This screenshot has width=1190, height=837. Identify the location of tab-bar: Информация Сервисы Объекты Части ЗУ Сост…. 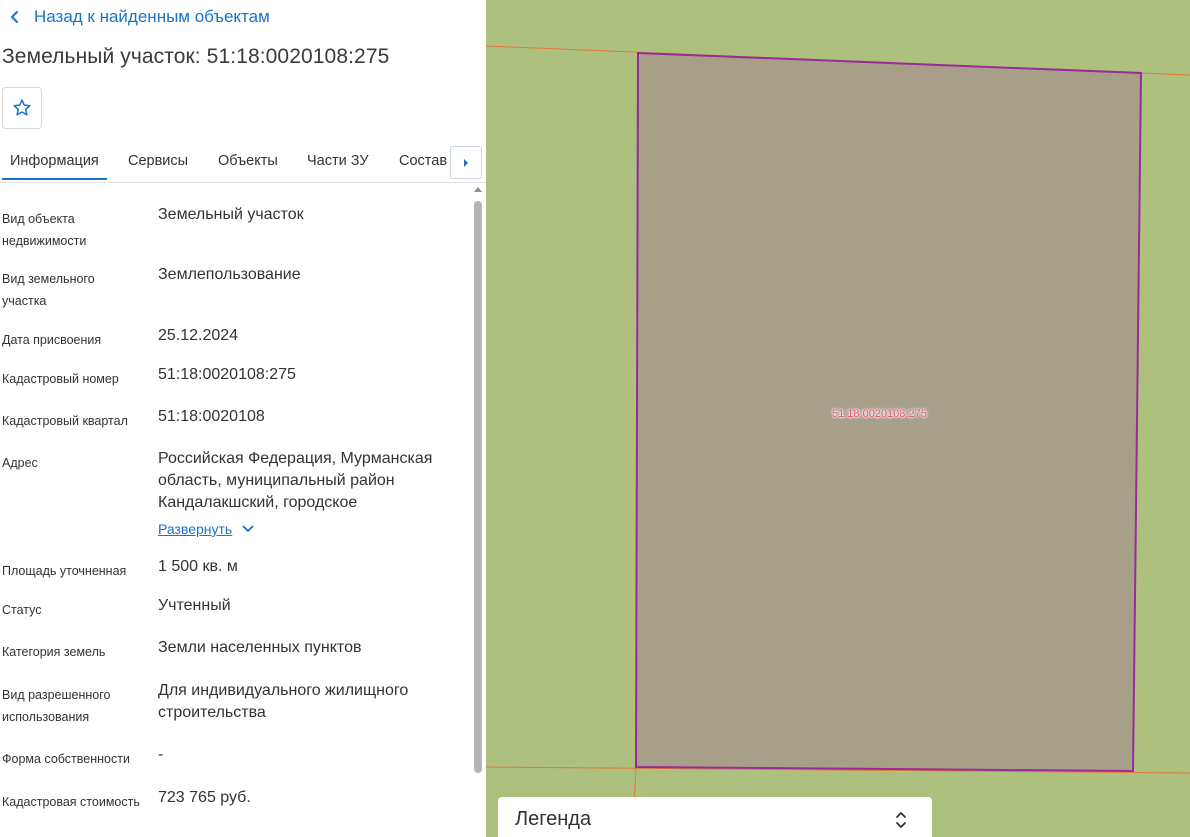
(243, 163).